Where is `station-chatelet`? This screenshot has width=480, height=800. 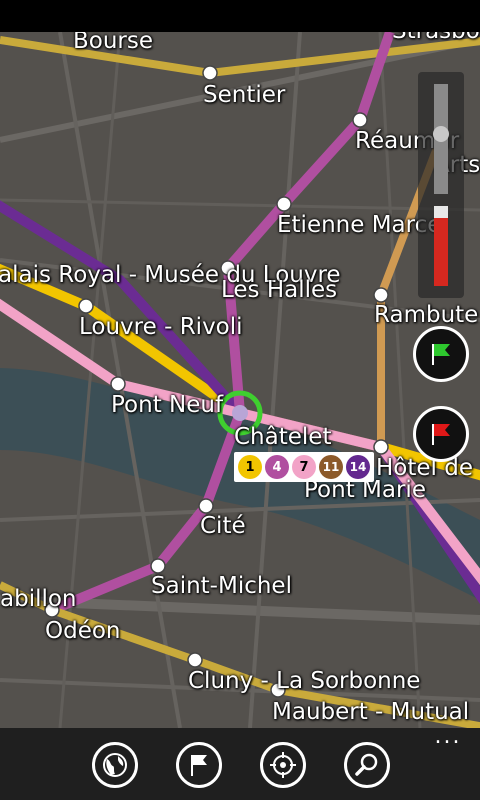
station-chatelet is located at coordinates (240, 413).